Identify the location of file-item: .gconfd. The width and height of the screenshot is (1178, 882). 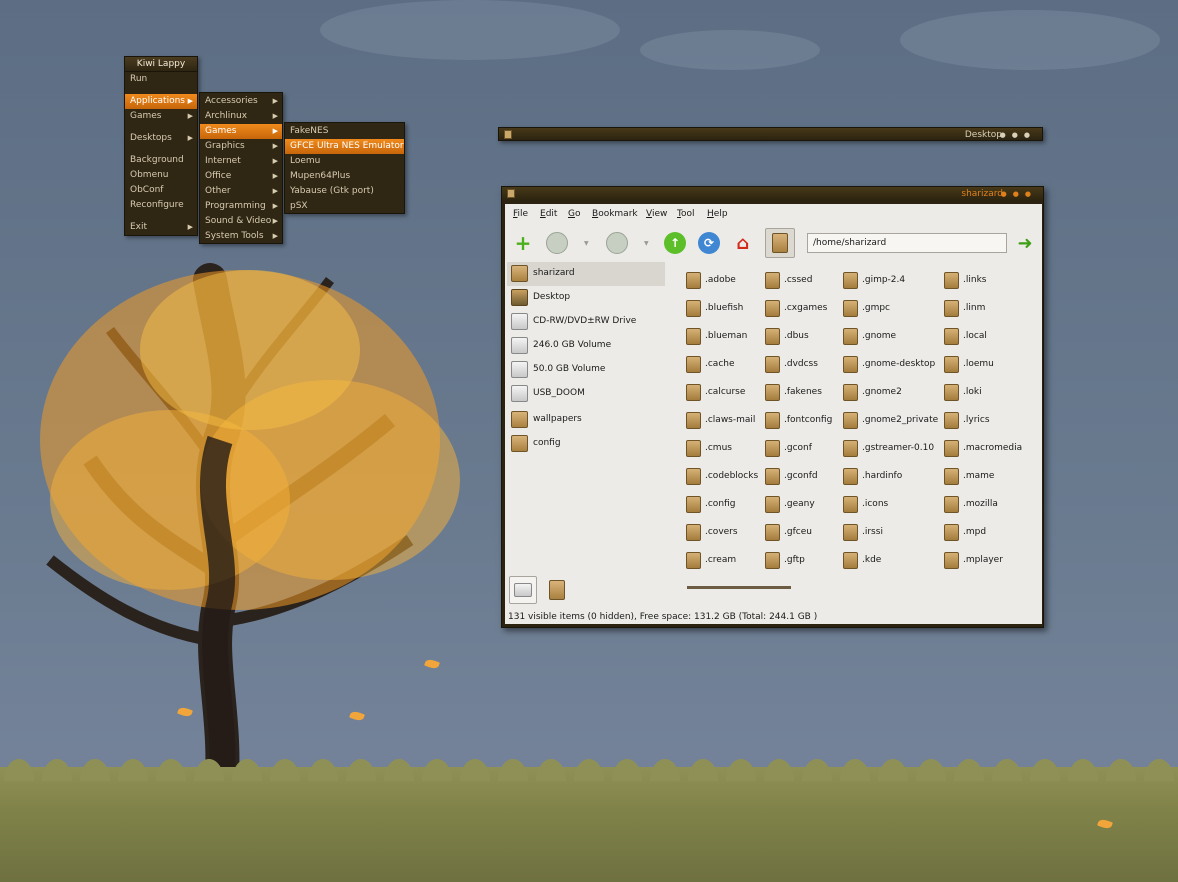
(789, 480).